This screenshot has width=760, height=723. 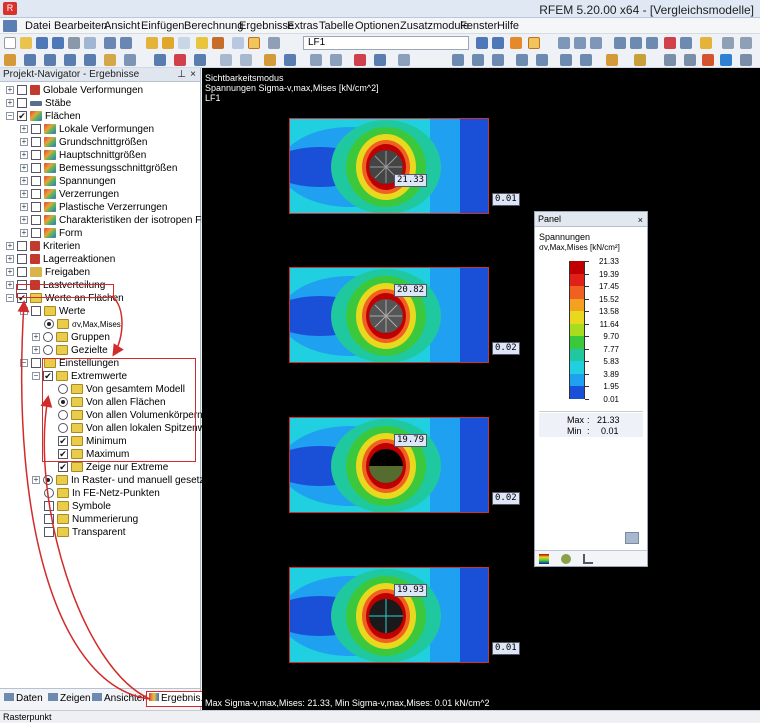 I want to click on panel-icon, so click(x=254, y=43).